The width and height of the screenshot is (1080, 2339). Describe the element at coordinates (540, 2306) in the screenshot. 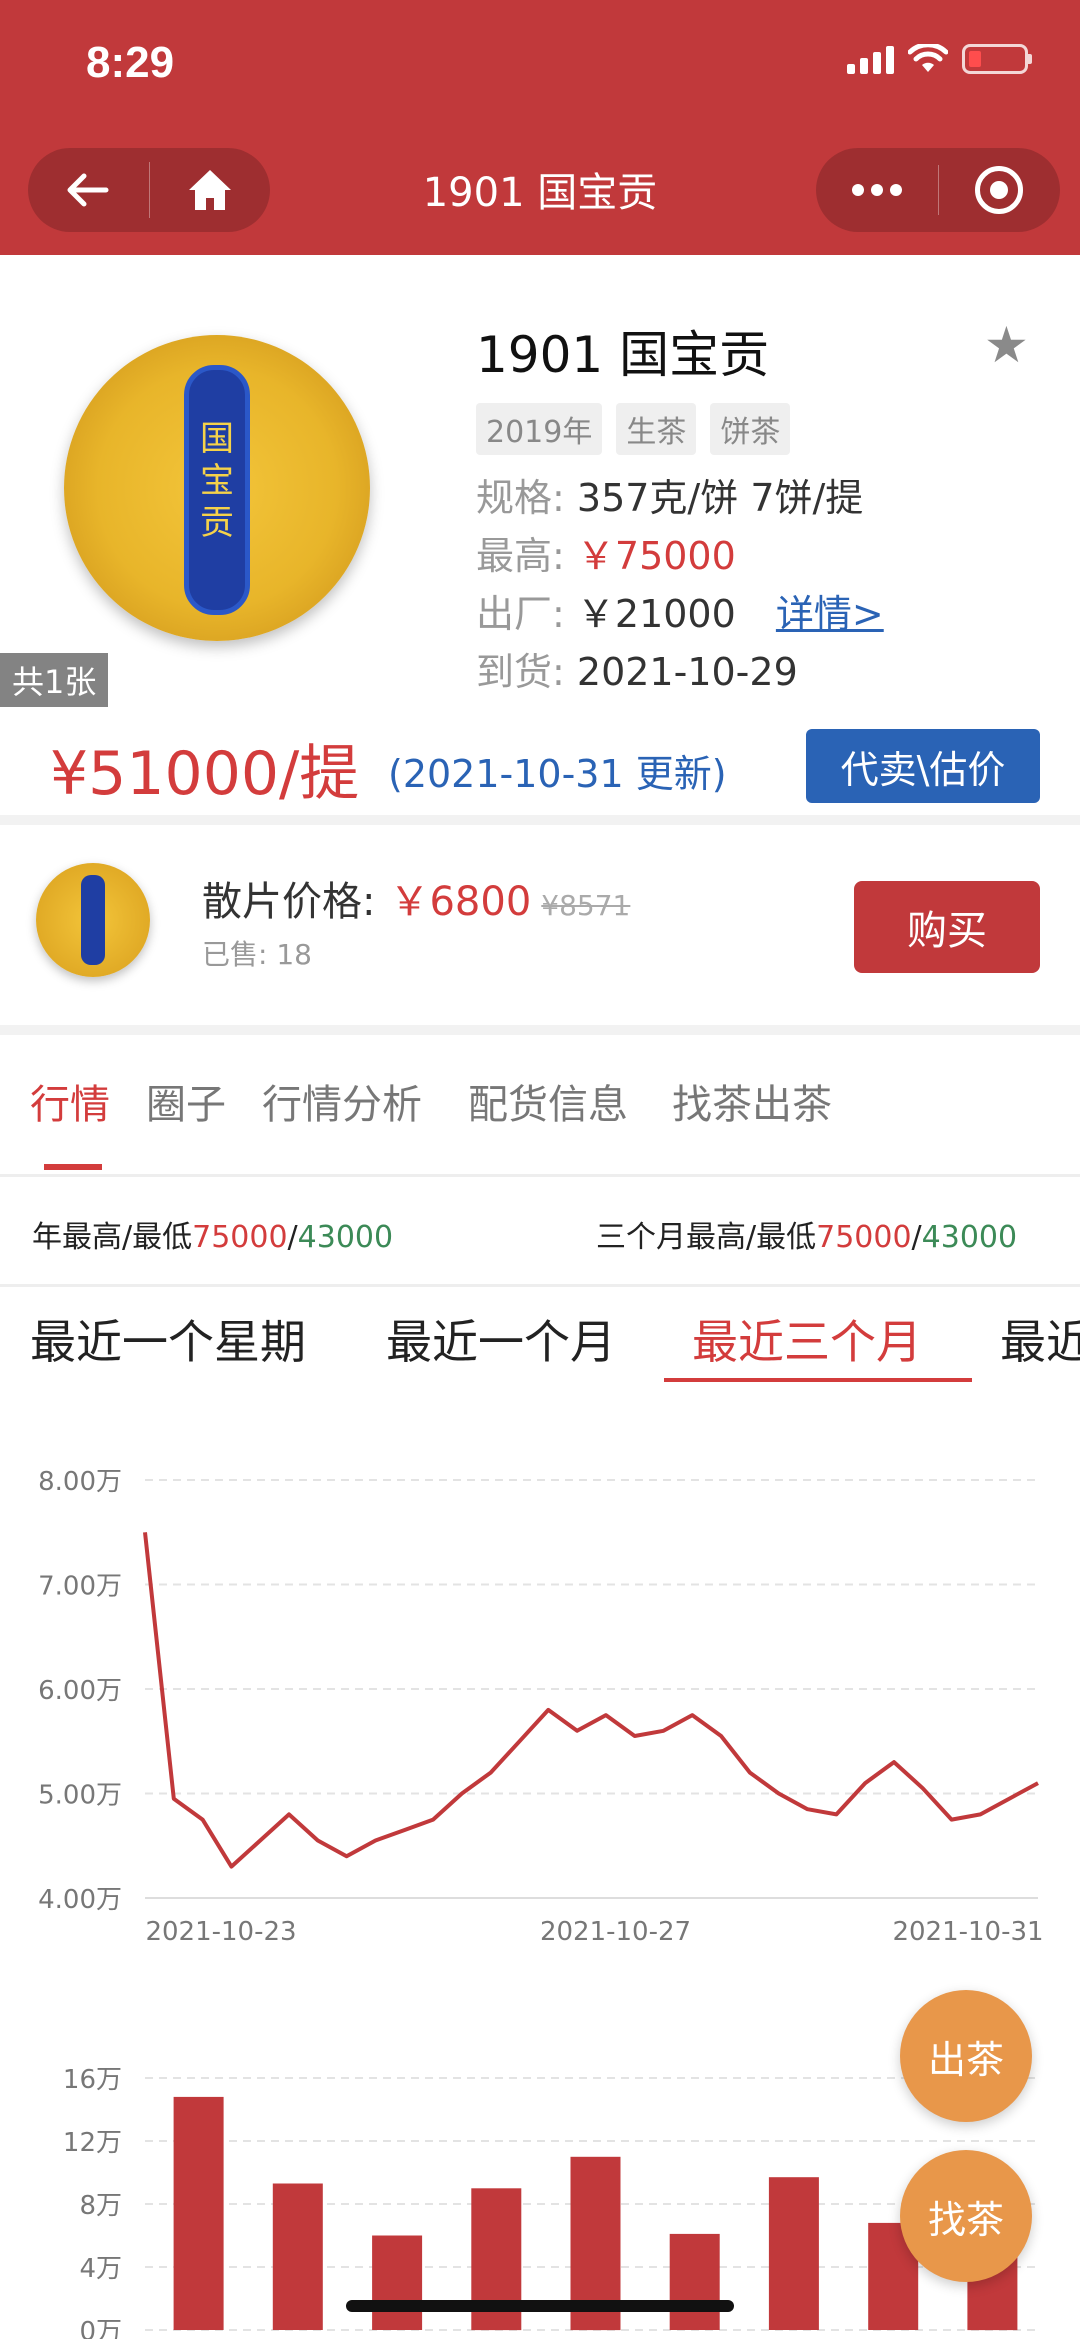

I see `home-indicator` at that location.